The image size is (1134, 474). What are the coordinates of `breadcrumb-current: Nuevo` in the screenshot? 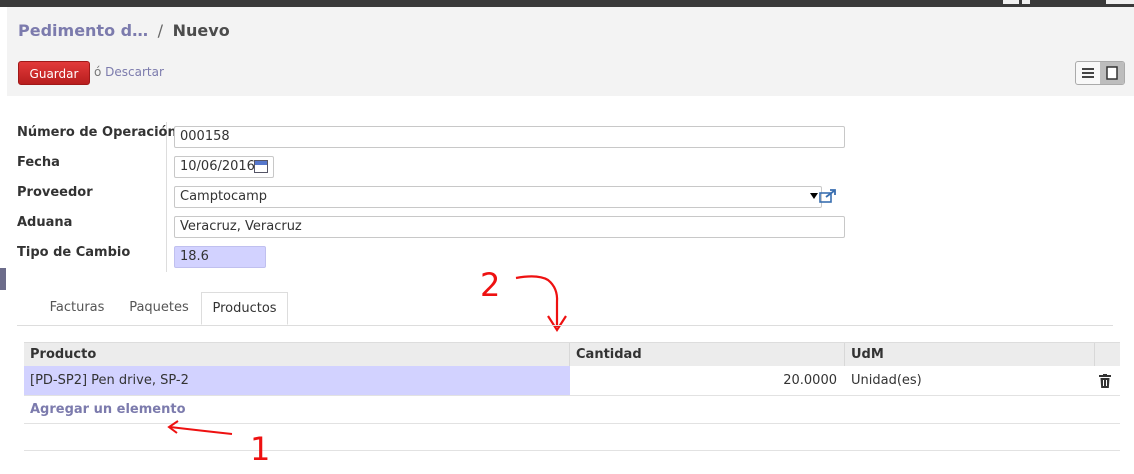 It's located at (201, 30).